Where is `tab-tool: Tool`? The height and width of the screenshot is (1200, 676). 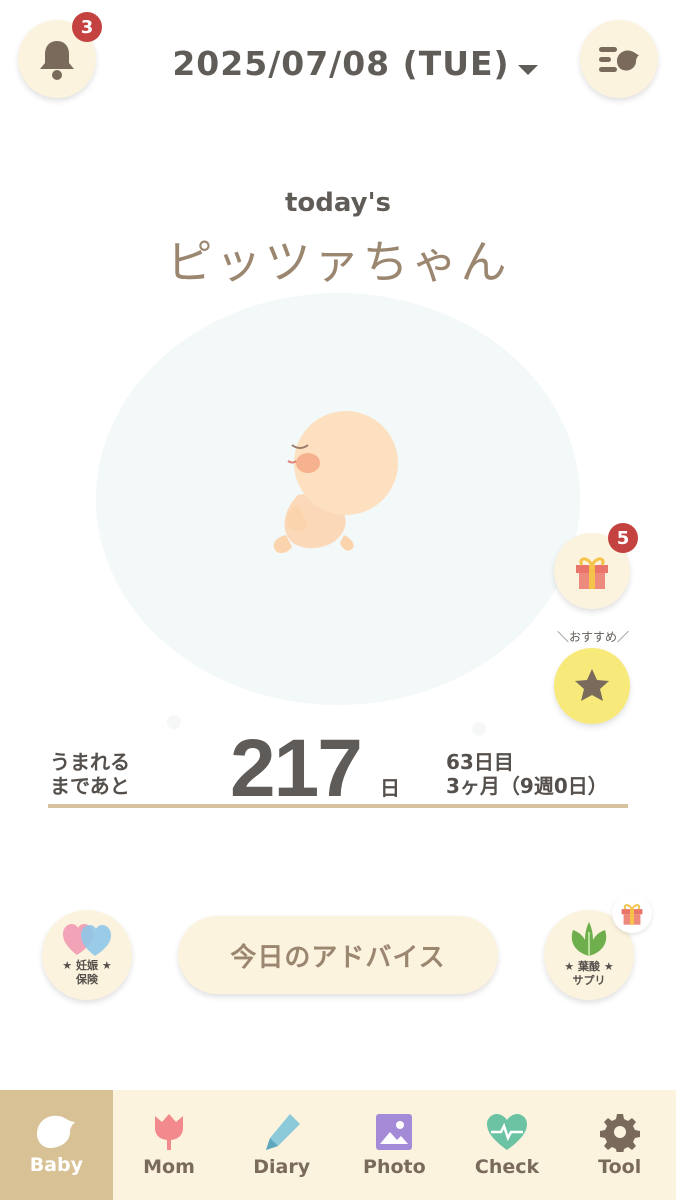 tab-tool: Tool is located at coordinates (619, 1145).